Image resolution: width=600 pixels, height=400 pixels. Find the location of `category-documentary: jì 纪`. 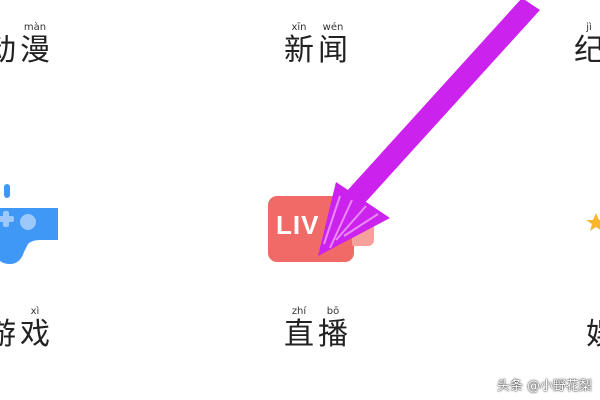

category-documentary: jì 纪 is located at coordinates (586, 45).